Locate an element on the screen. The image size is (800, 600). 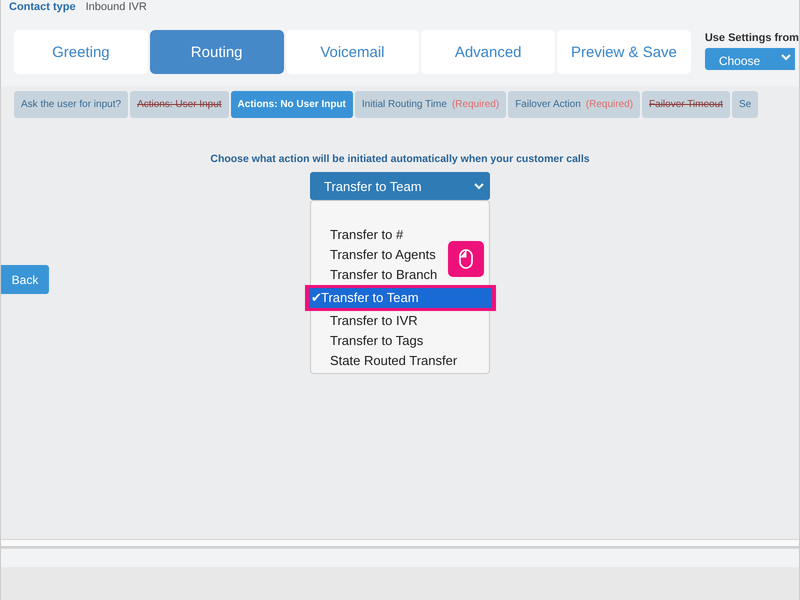
dropdown-option: Transfer to Tags is located at coordinates (400, 341).